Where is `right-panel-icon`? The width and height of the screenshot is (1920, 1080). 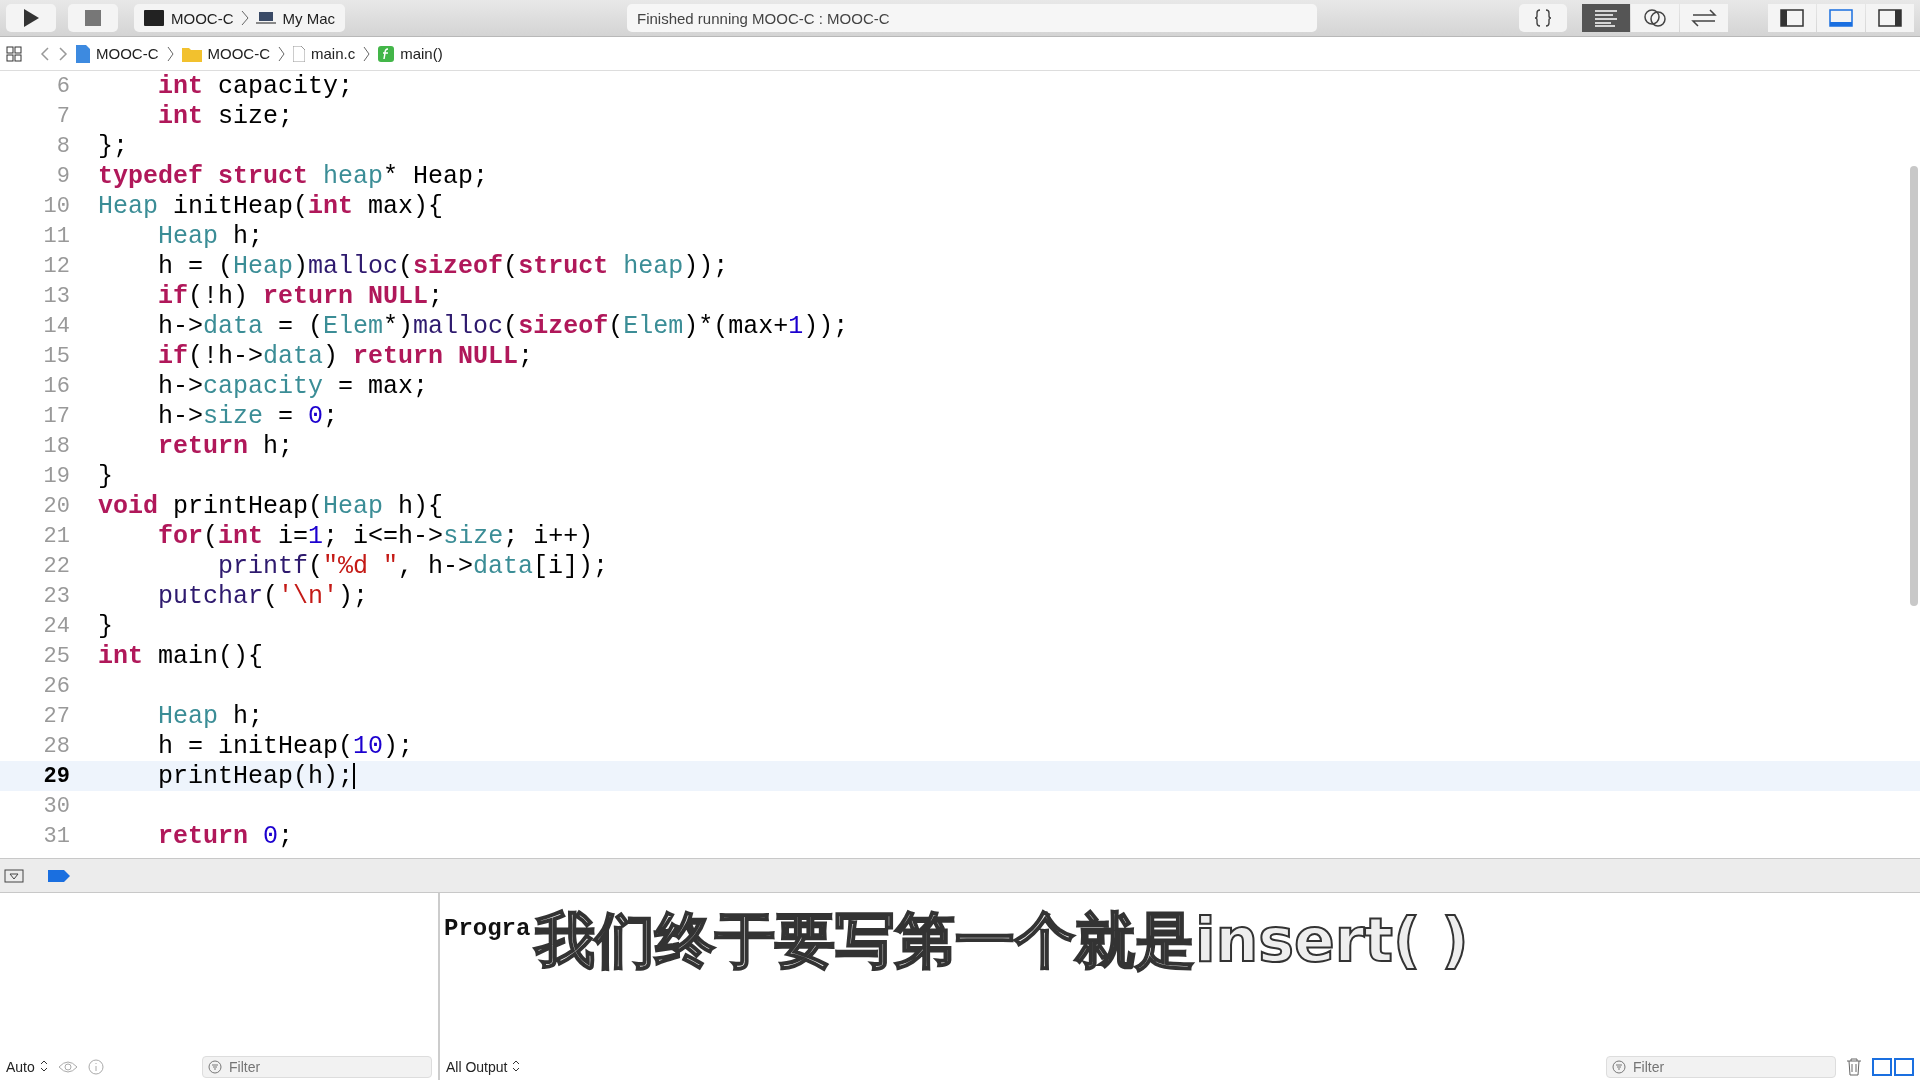 right-panel-icon is located at coordinates (1890, 18).